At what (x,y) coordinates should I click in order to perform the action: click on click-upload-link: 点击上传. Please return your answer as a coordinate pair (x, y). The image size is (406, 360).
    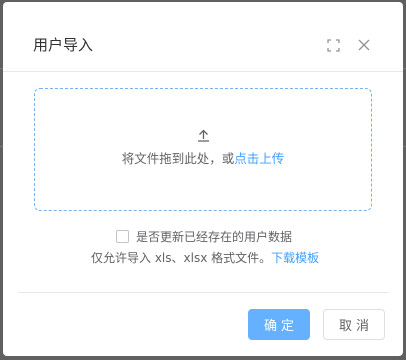
    Looking at the image, I should click on (259, 158).